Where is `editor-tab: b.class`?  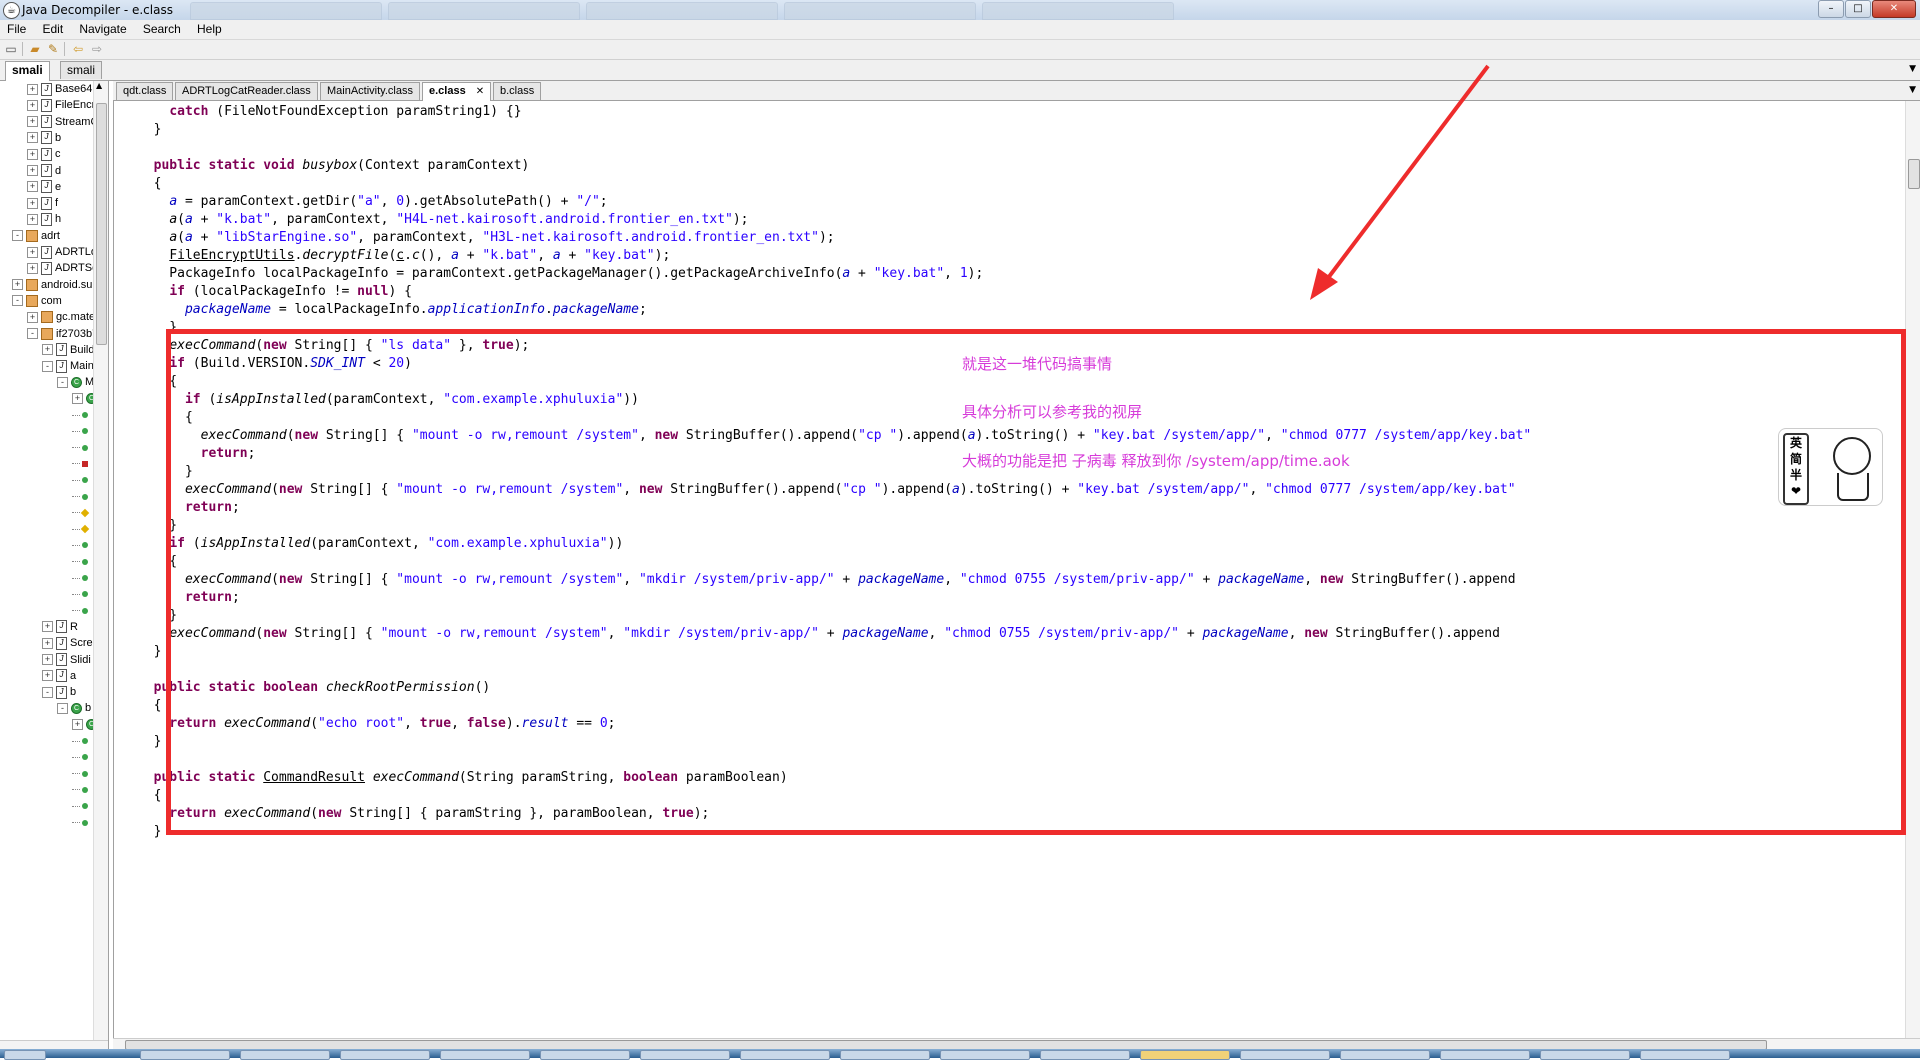
editor-tab: b.class is located at coordinates (517, 91).